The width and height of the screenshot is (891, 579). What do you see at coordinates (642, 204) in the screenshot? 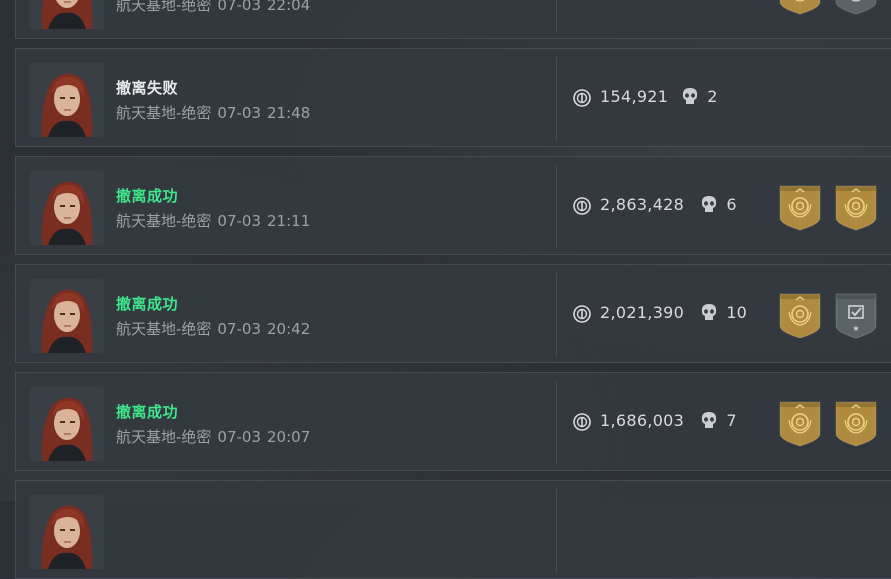
I see `money-earned: 2,863,428` at bounding box center [642, 204].